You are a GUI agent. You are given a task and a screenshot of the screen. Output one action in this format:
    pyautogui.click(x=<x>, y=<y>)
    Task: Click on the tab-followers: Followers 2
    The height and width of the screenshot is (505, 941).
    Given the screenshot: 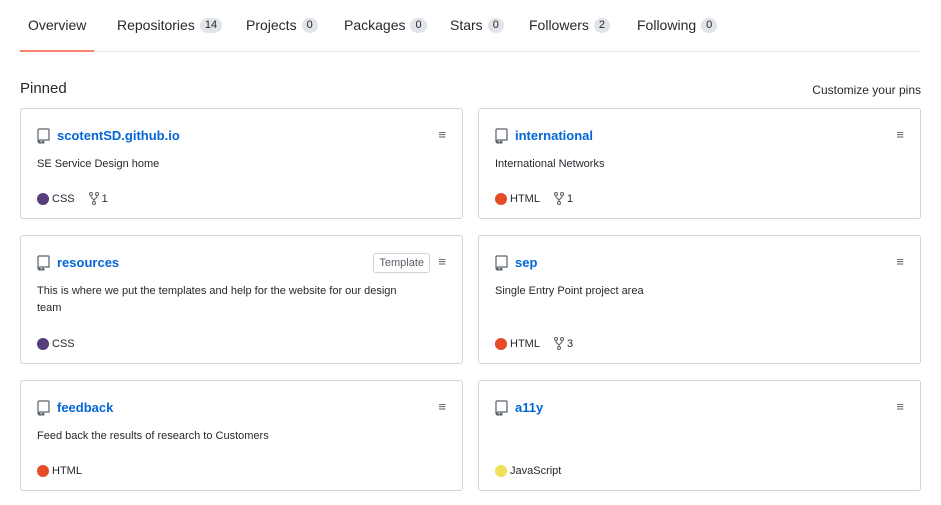 What is the action you would take?
    pyautogui.click(x=570, y=34)
    